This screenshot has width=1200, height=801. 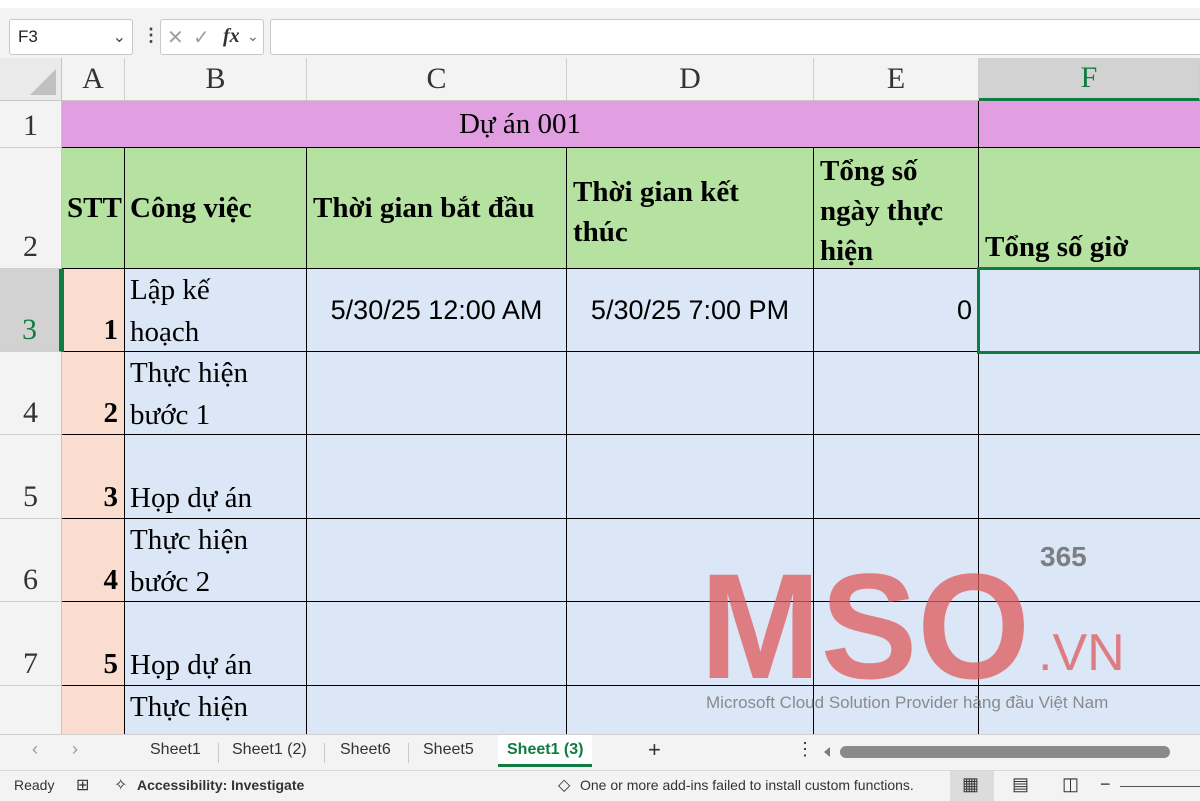 I want to click on row-header-2: 2, so click(x=31, y=208).